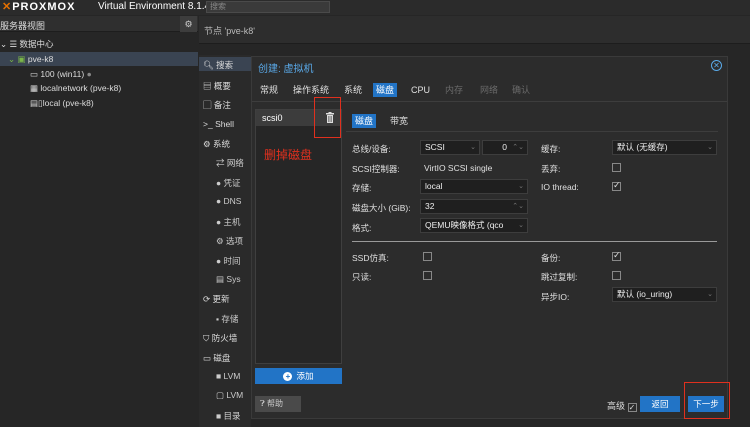 The width and height of the screenshot is (750, 427). I want to click on annotation-text: 删掉磁盘, so click(288, 155).